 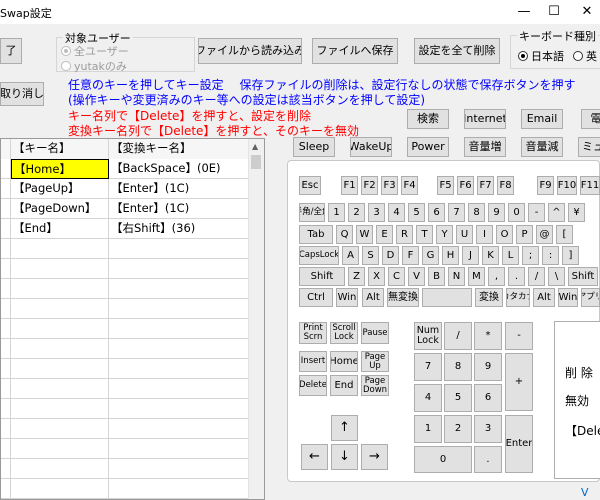 What do you see at coordinates (428, 367) in the screenshot?
I see `key-numpad-7: 7` at bounding box center [428, 367].